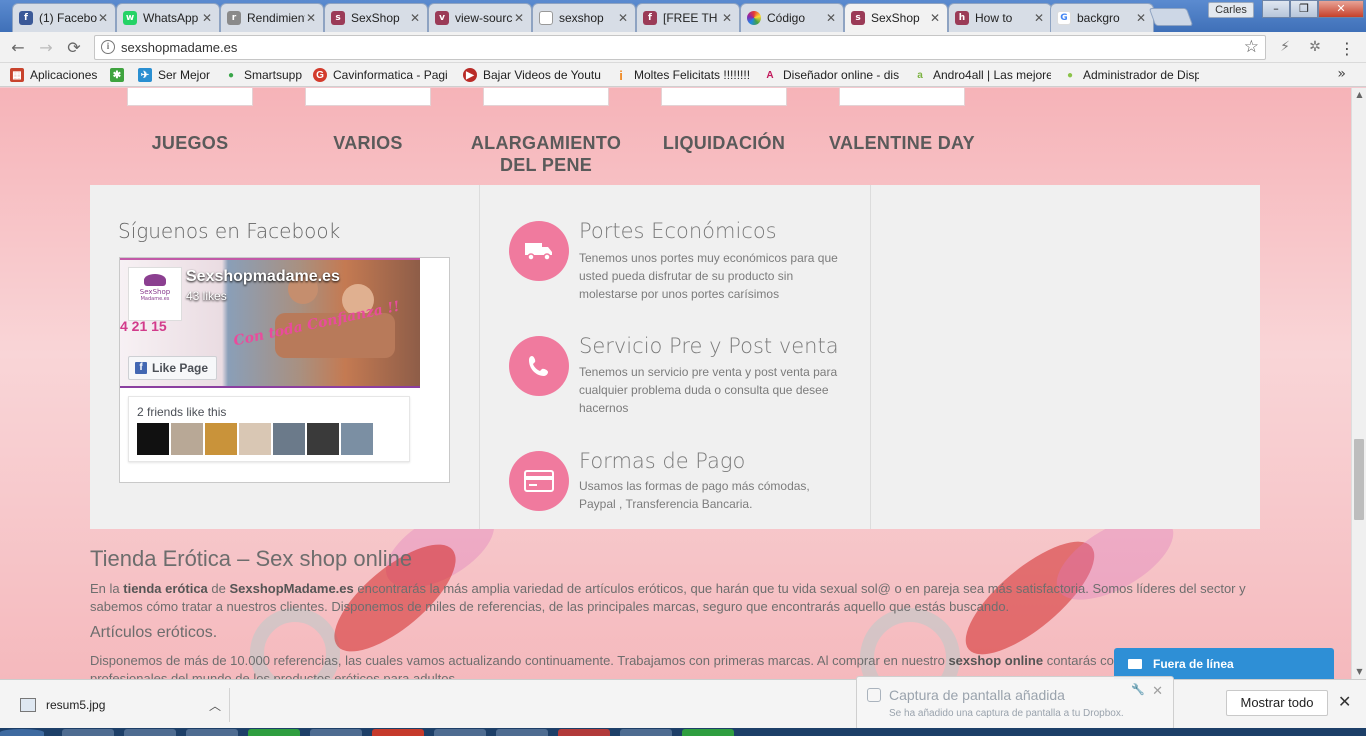 This screenshot has height=736, width=1366. What do you see at coordinates (584, 17) in the screenshot?
I see `tab-sexshop-doc: sexshop ✕` at bounding box center [584, 17].